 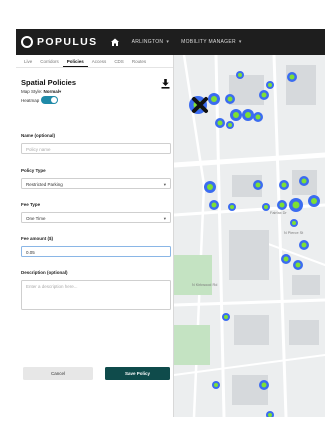 I want to click on tab-live: Live, so click(x=28, y=61).